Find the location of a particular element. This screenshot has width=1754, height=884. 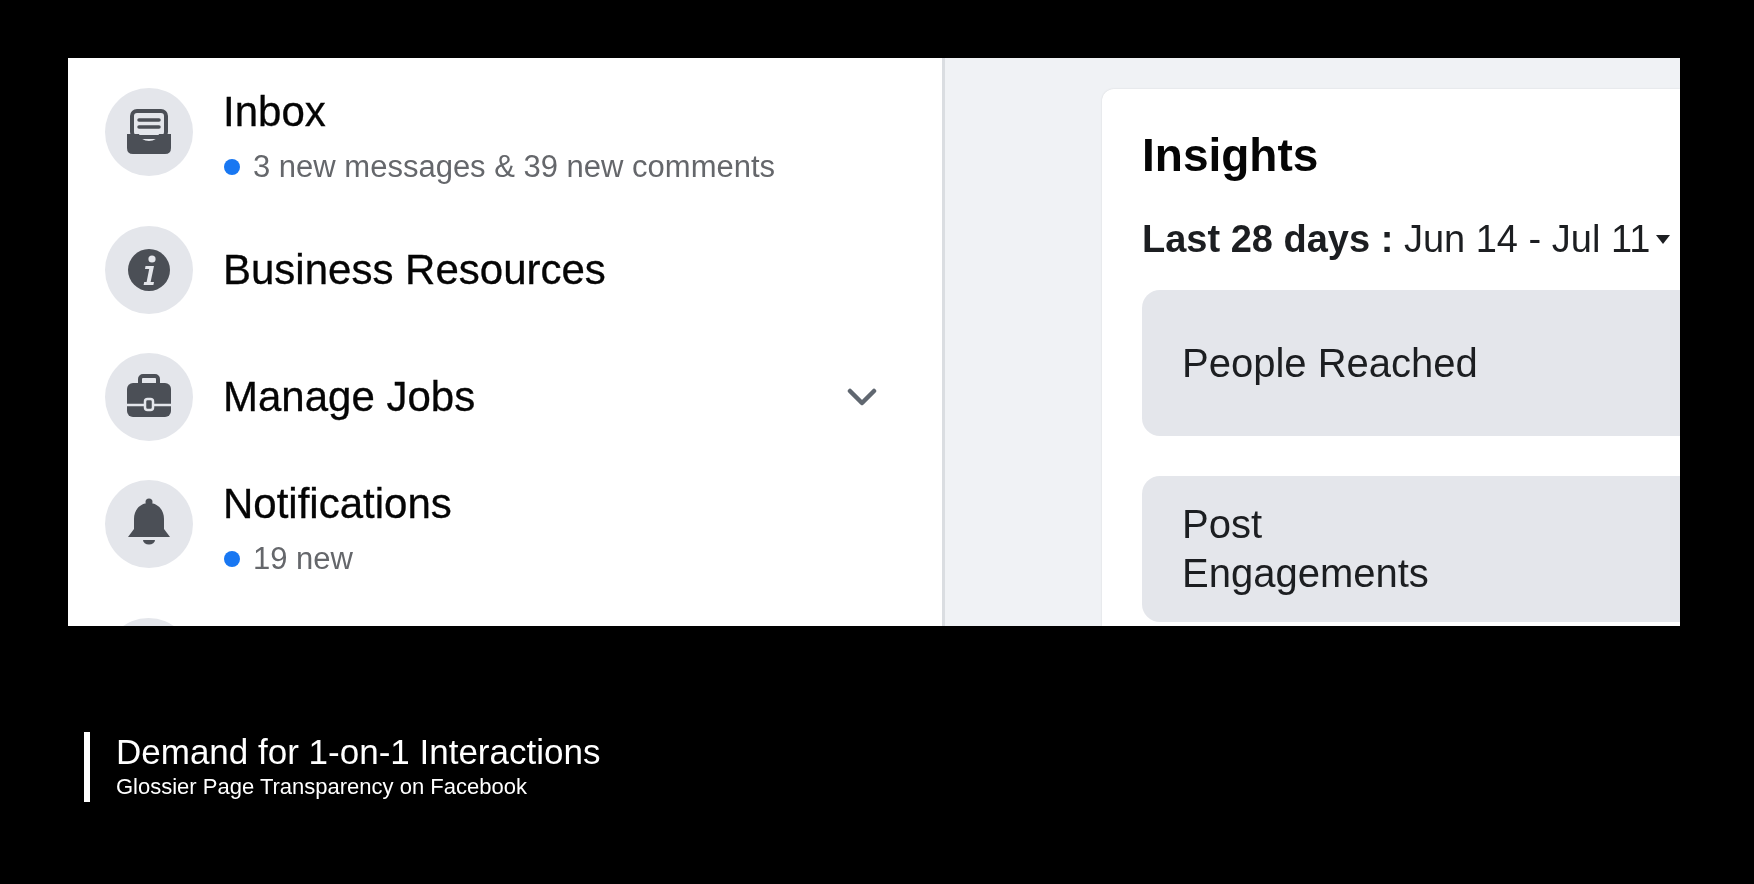

metric-label: People Reached is located at coordinates (1330, 363).